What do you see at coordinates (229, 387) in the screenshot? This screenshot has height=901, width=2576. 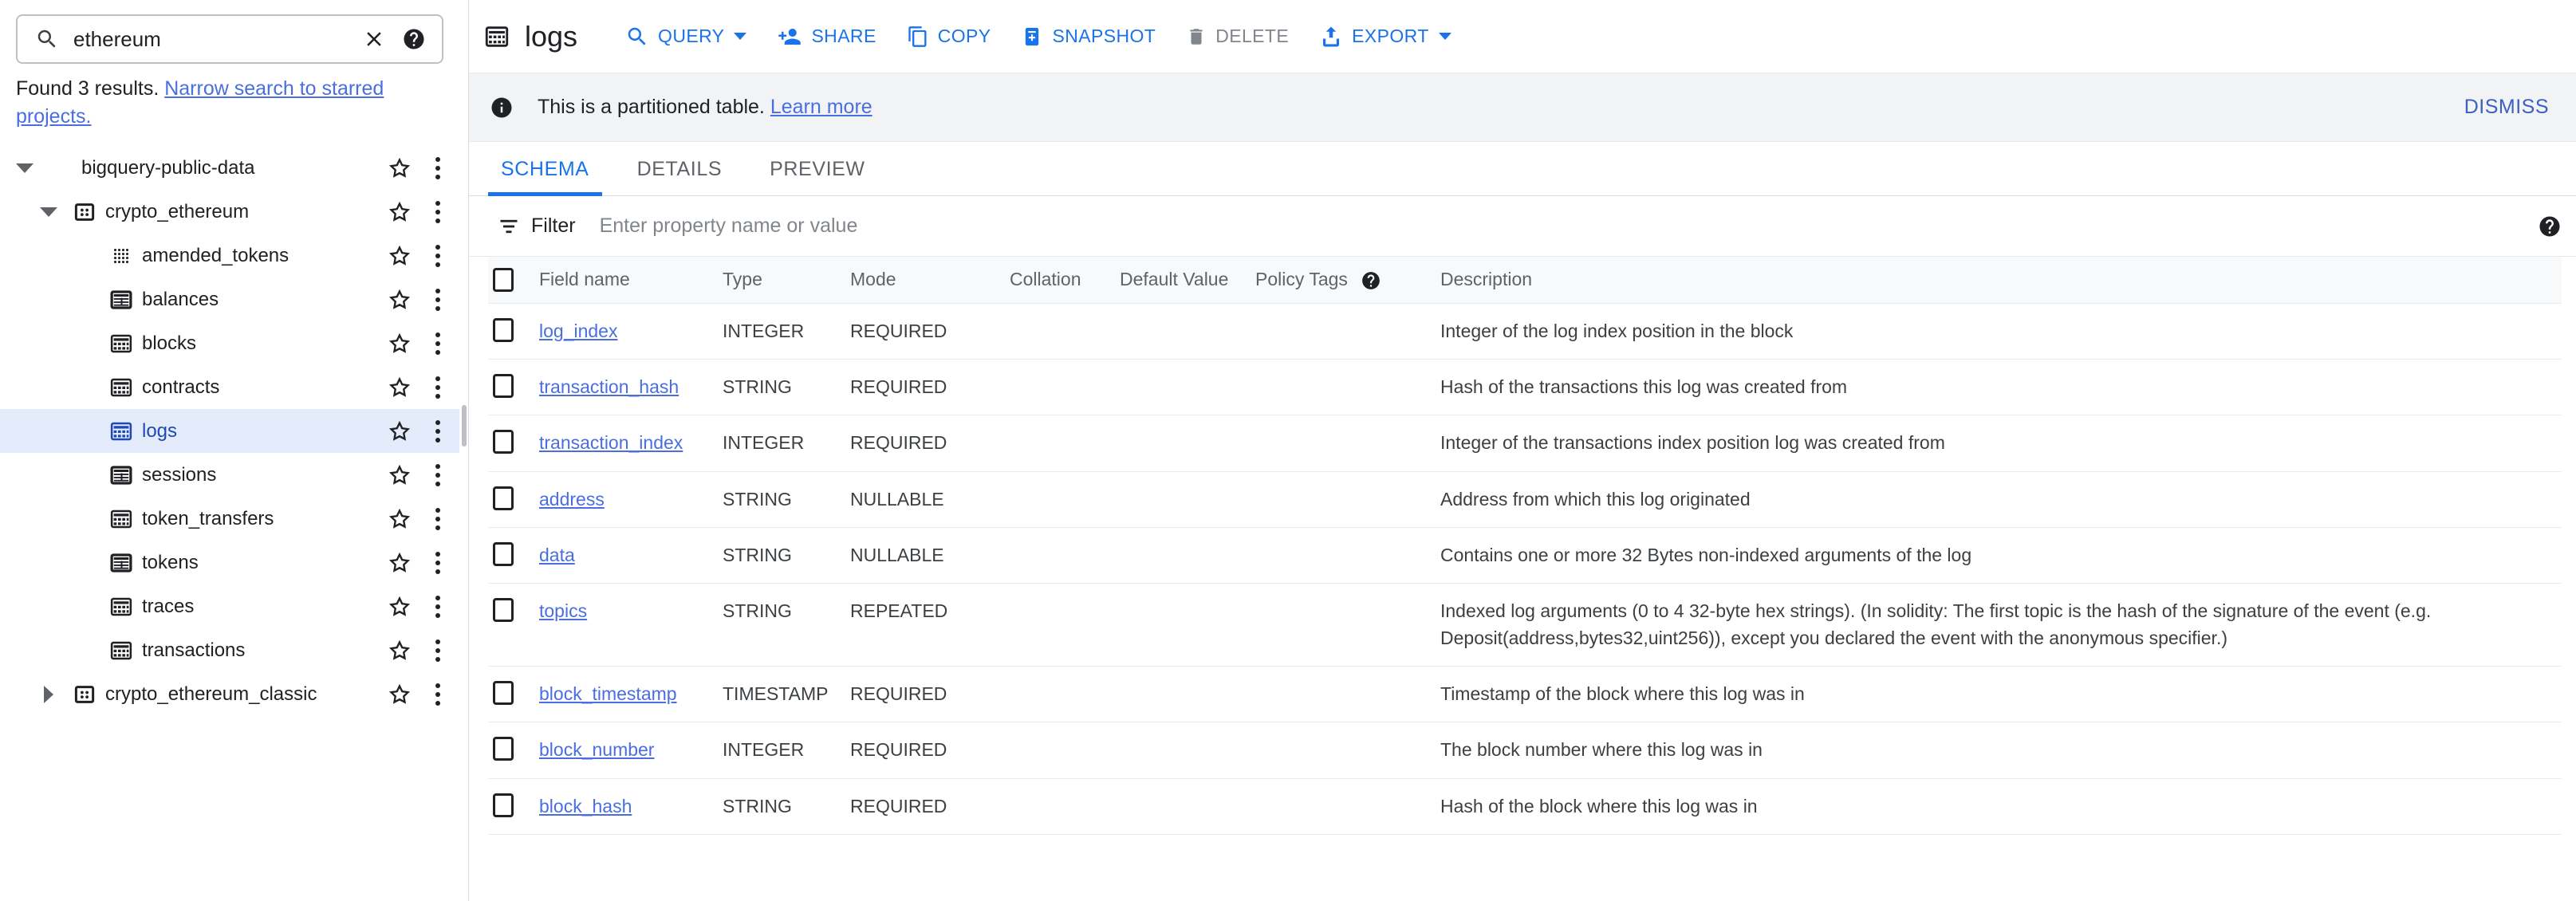 I see `tree-item-contracts: contracts` at bounding box center [229, 387].